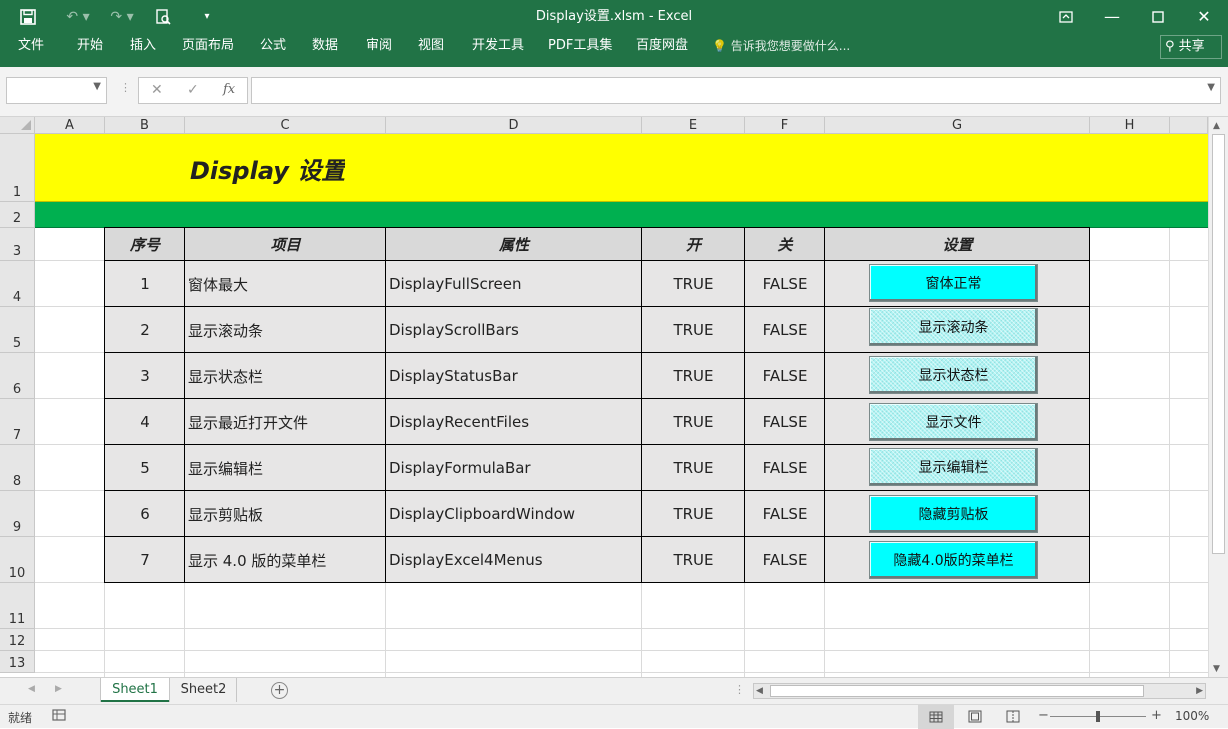 This screenshot has height=729, width=1228. I want to click on row-header-9: 9, so click(17, 514).